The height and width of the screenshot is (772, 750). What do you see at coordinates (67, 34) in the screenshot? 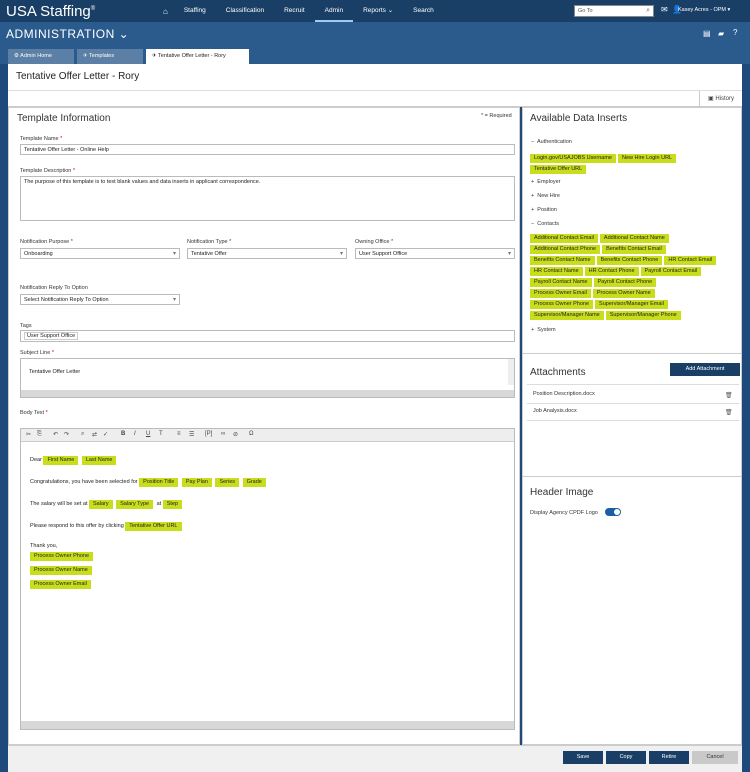
I see `admin-title: ADMINISTRATION ⌄` at bounding box center [67, 34].